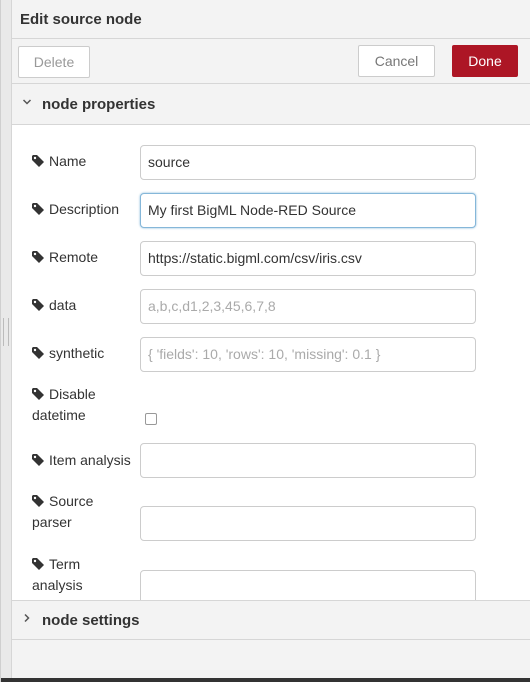 This screenshot has width=530, height=682. Describe the element at coordinates (81, 19) in the screenshot. I see `tray-title: Edit source node` at that location.